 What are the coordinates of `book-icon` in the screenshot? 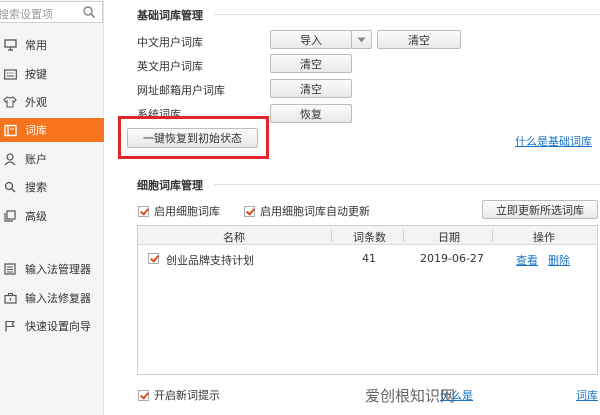 It's located at (10, 130).